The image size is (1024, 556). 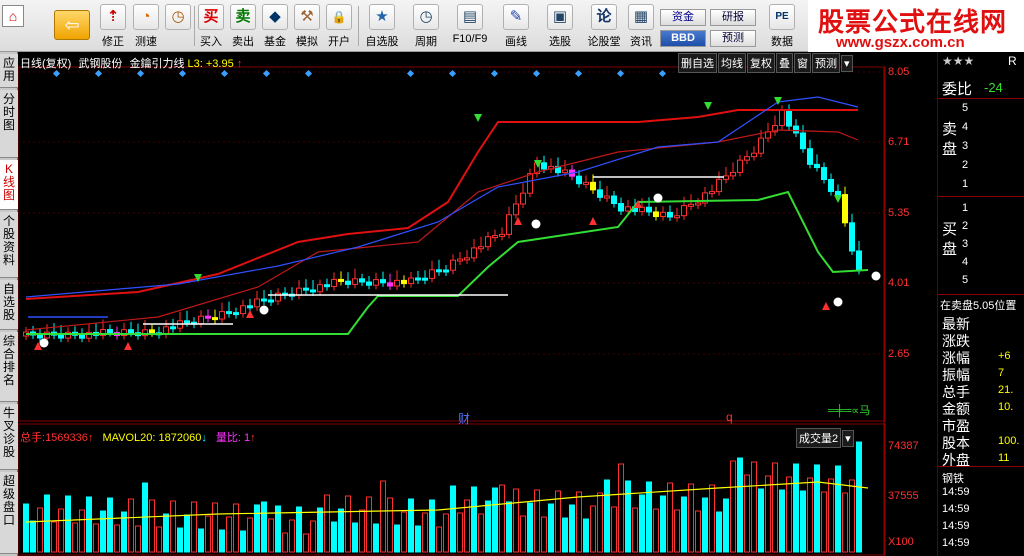 What do you see at coordinates (339, 42) in the screenshot?
I see `open-account-label: 开户` at bounding box center [339, 42].